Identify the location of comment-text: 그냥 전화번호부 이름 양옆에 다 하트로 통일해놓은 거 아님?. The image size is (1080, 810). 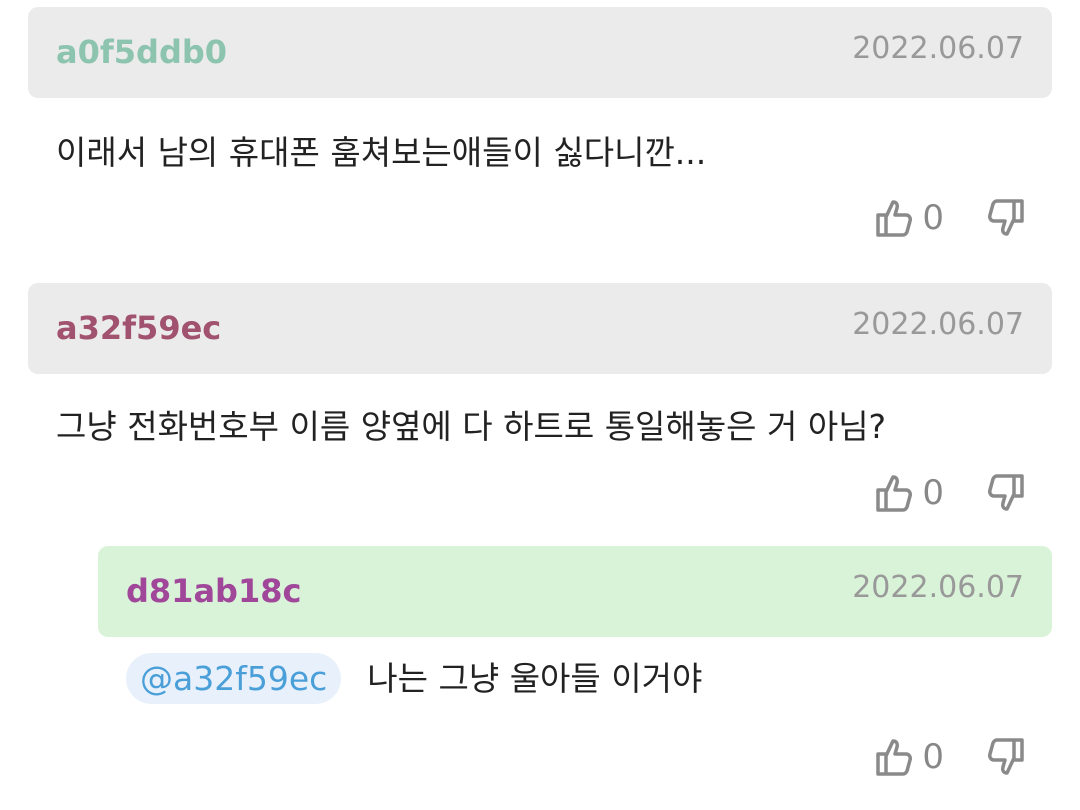
(471, 426).